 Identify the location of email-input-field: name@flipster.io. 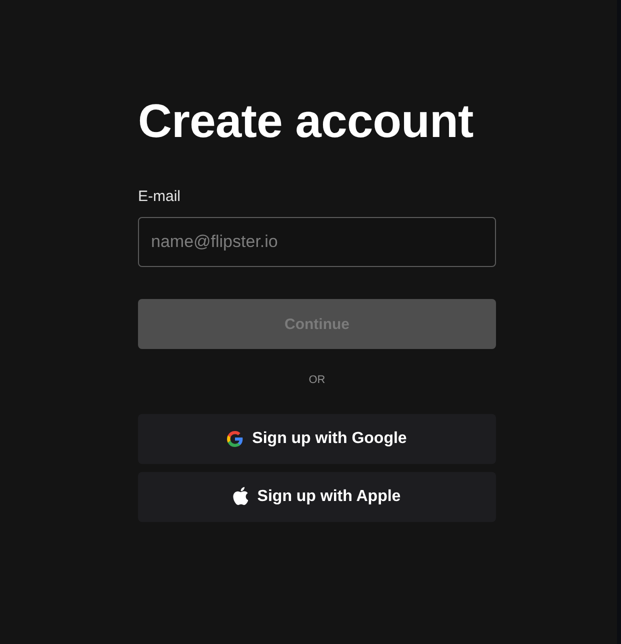
(317, 242).